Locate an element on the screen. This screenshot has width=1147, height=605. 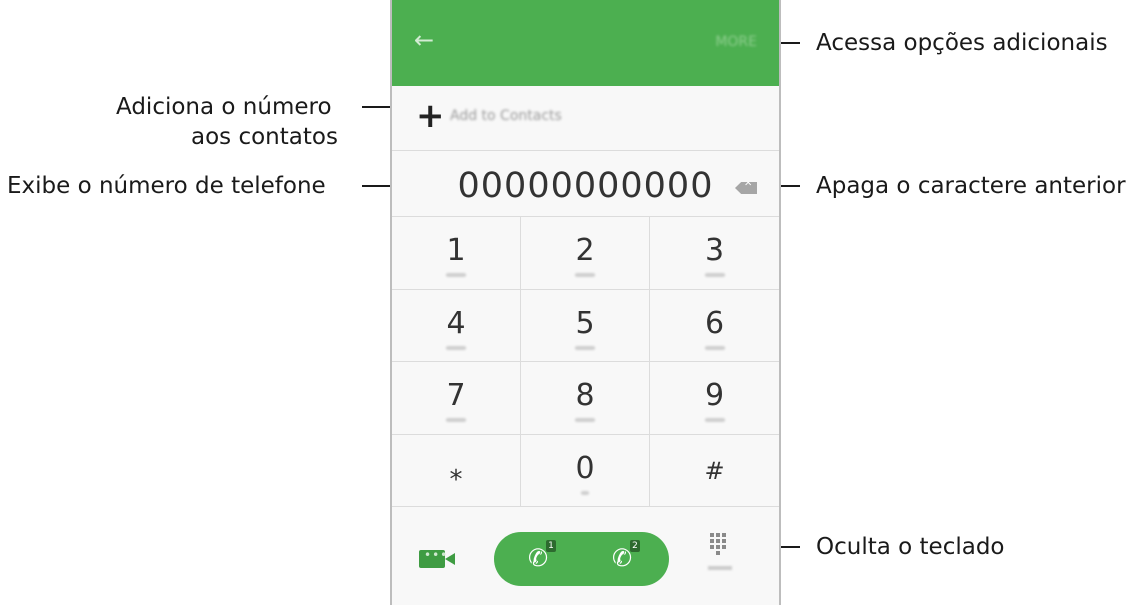
key-hash: # is located at coordinates (714, 470).